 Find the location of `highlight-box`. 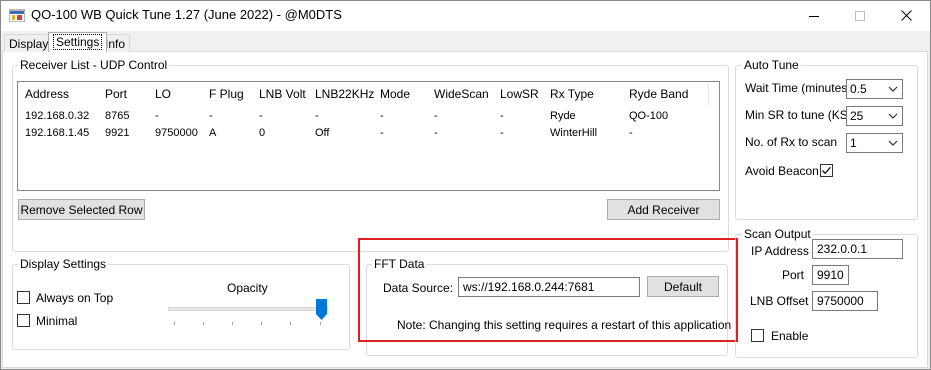

highlight-box is located at coordinates (548, 290).